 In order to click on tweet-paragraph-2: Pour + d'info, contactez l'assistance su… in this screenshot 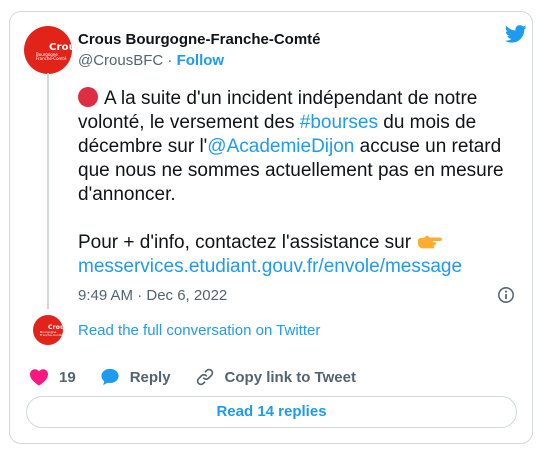, I will do `click(270, 254)`.